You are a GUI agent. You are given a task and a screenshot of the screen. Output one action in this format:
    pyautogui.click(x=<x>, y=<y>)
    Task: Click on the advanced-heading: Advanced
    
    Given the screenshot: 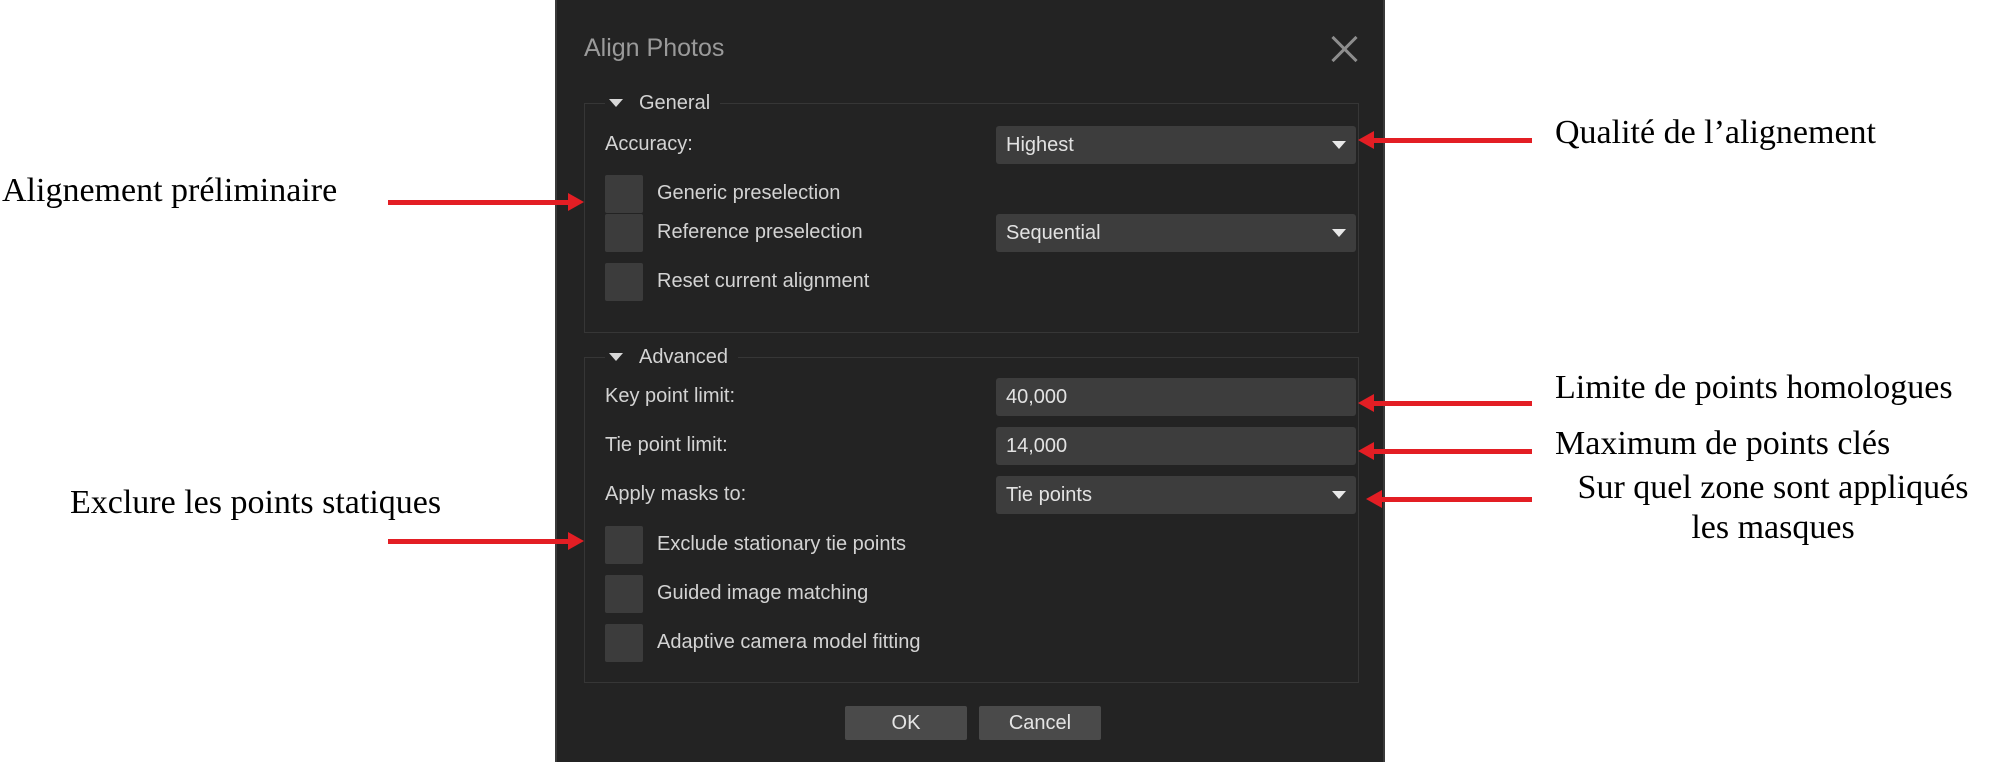 What is the action you would take?
    pyautogui.click(x=683, y=356)
    